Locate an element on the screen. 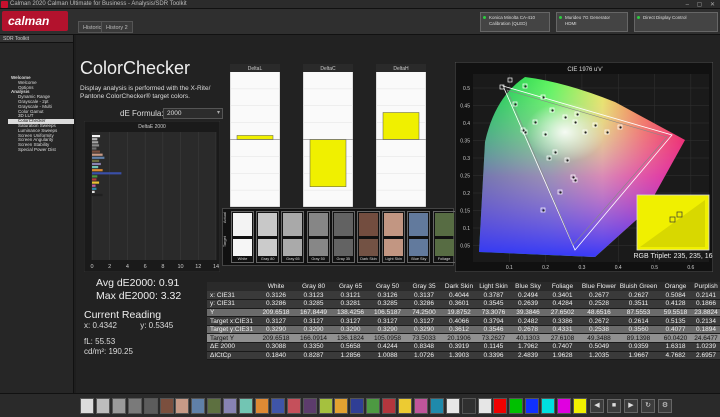 The width and height of the screenshot is (720, 417). page-title: ColorChecker is located at coordinates (135, 68).